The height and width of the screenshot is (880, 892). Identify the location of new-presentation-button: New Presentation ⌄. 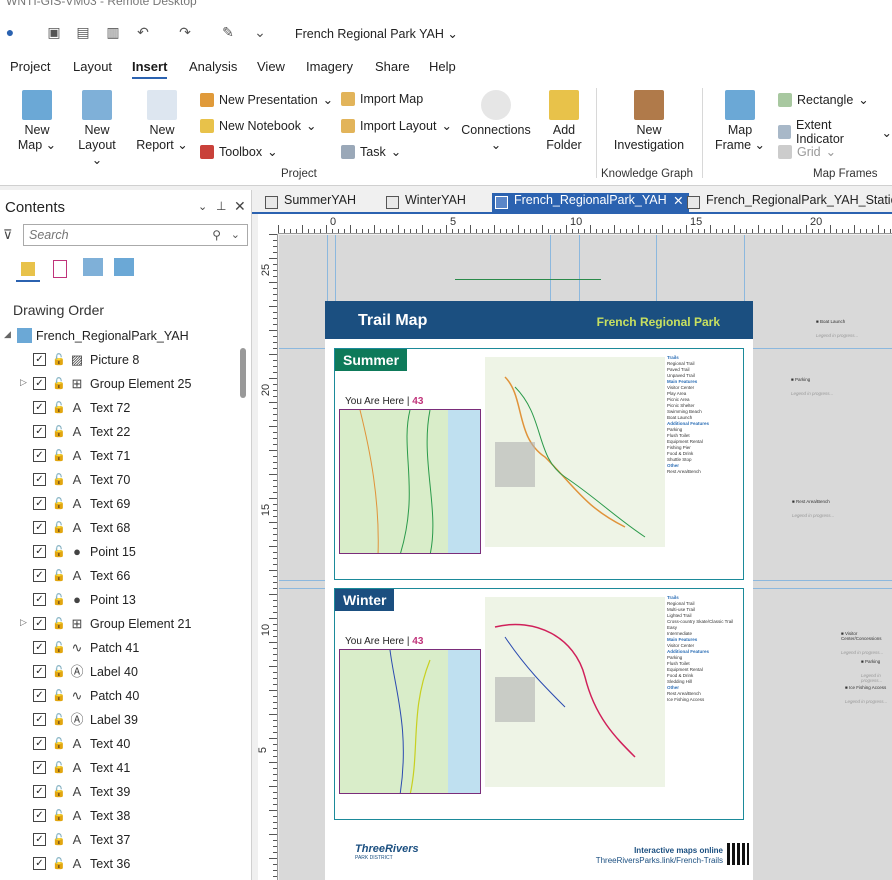
(266, 99).